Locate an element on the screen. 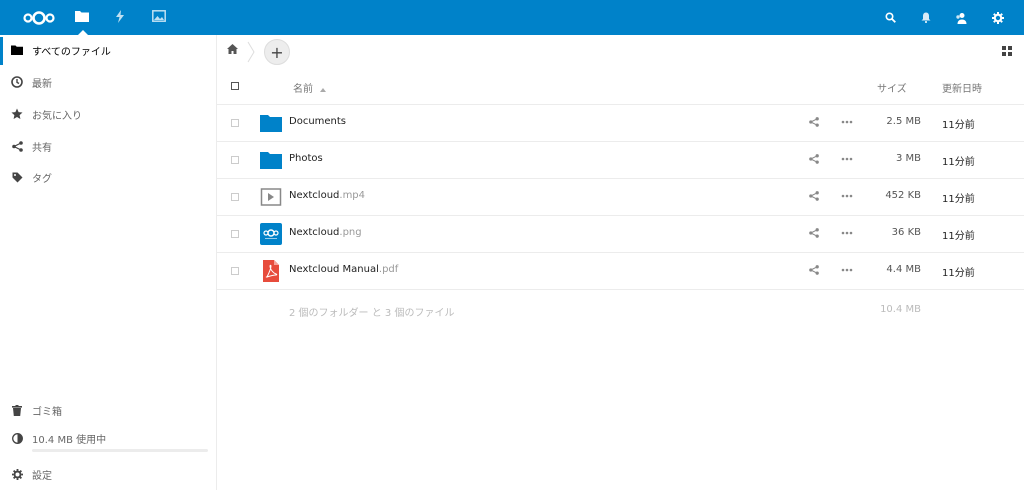 Image resolution: width=1024 pixels, height=490 pixels. app-activity is located at coordinates (120, 17).